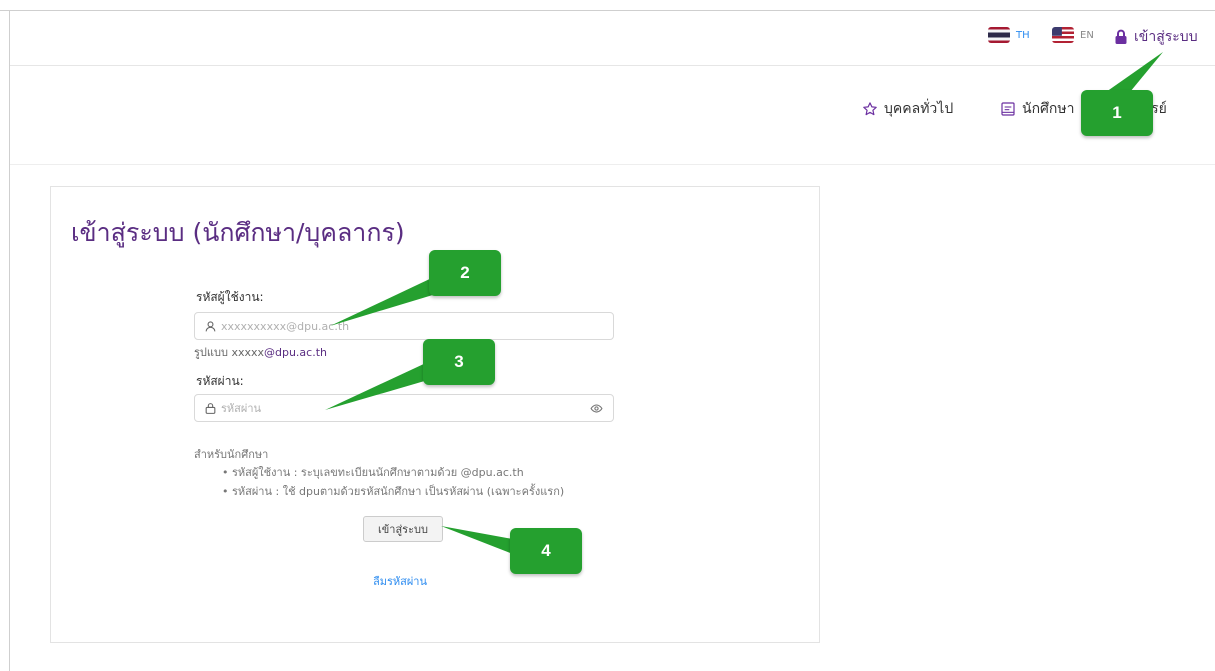  What do you see at coordinates (465, 273) in the screenshot?
I see `callout-badge-2: 2` at bounding box center [465, 273].